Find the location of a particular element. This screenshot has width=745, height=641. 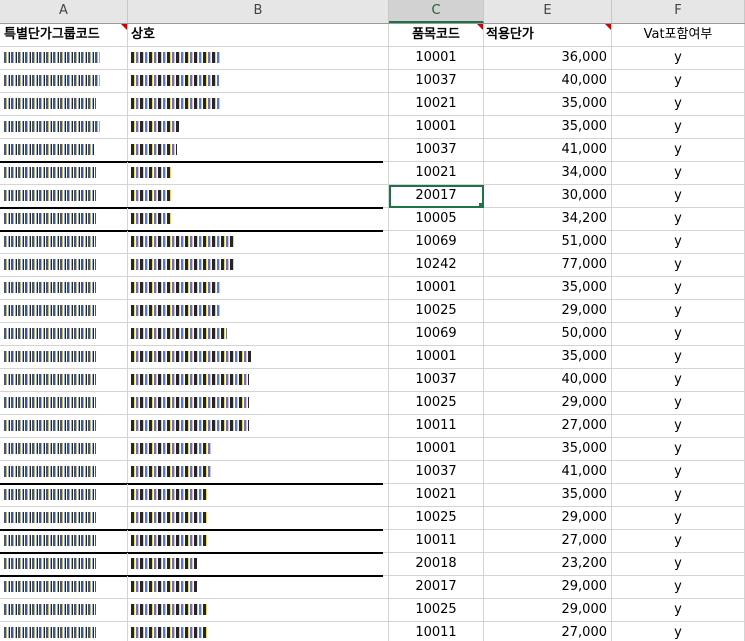

header-cell-vat: Vat포함여부 is located at coordinates (678, 35).